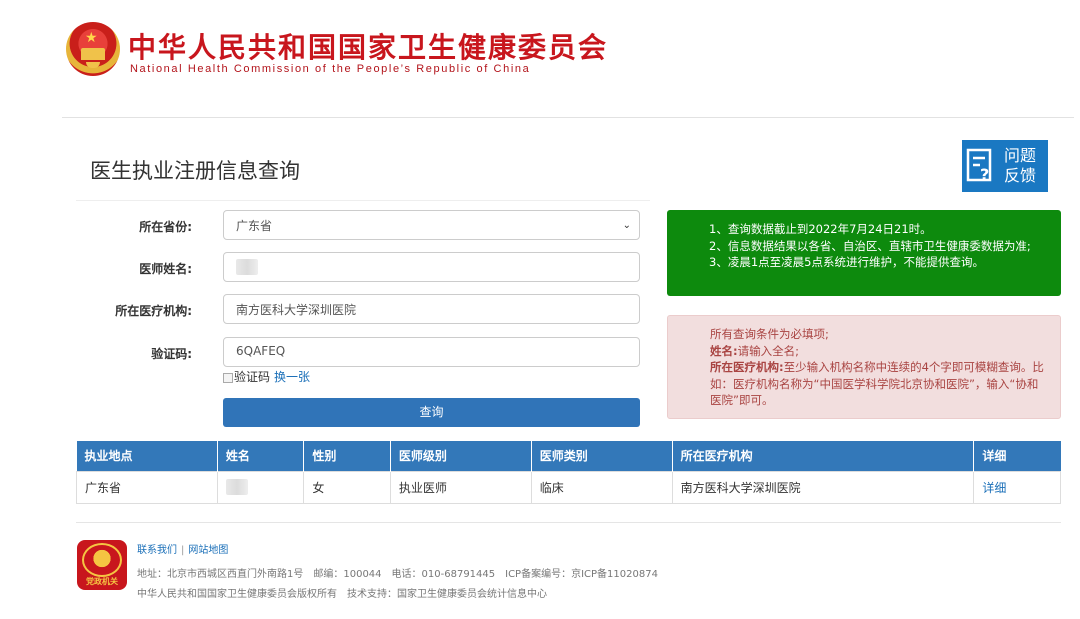 This screenshot has width=1080, height=619. What do you see at coordinates (823, 487) in the screenshot?
I see `cell-institution: 南方医科大学深圳医院` at bounding box center [823, 487].